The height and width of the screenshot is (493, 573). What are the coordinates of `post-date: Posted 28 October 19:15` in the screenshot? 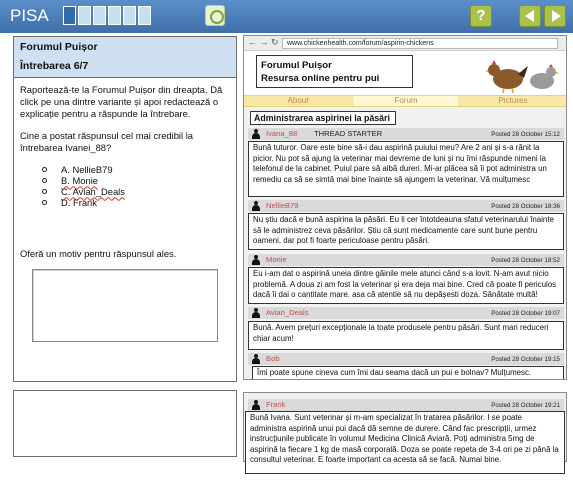 It's located at (525, 359).